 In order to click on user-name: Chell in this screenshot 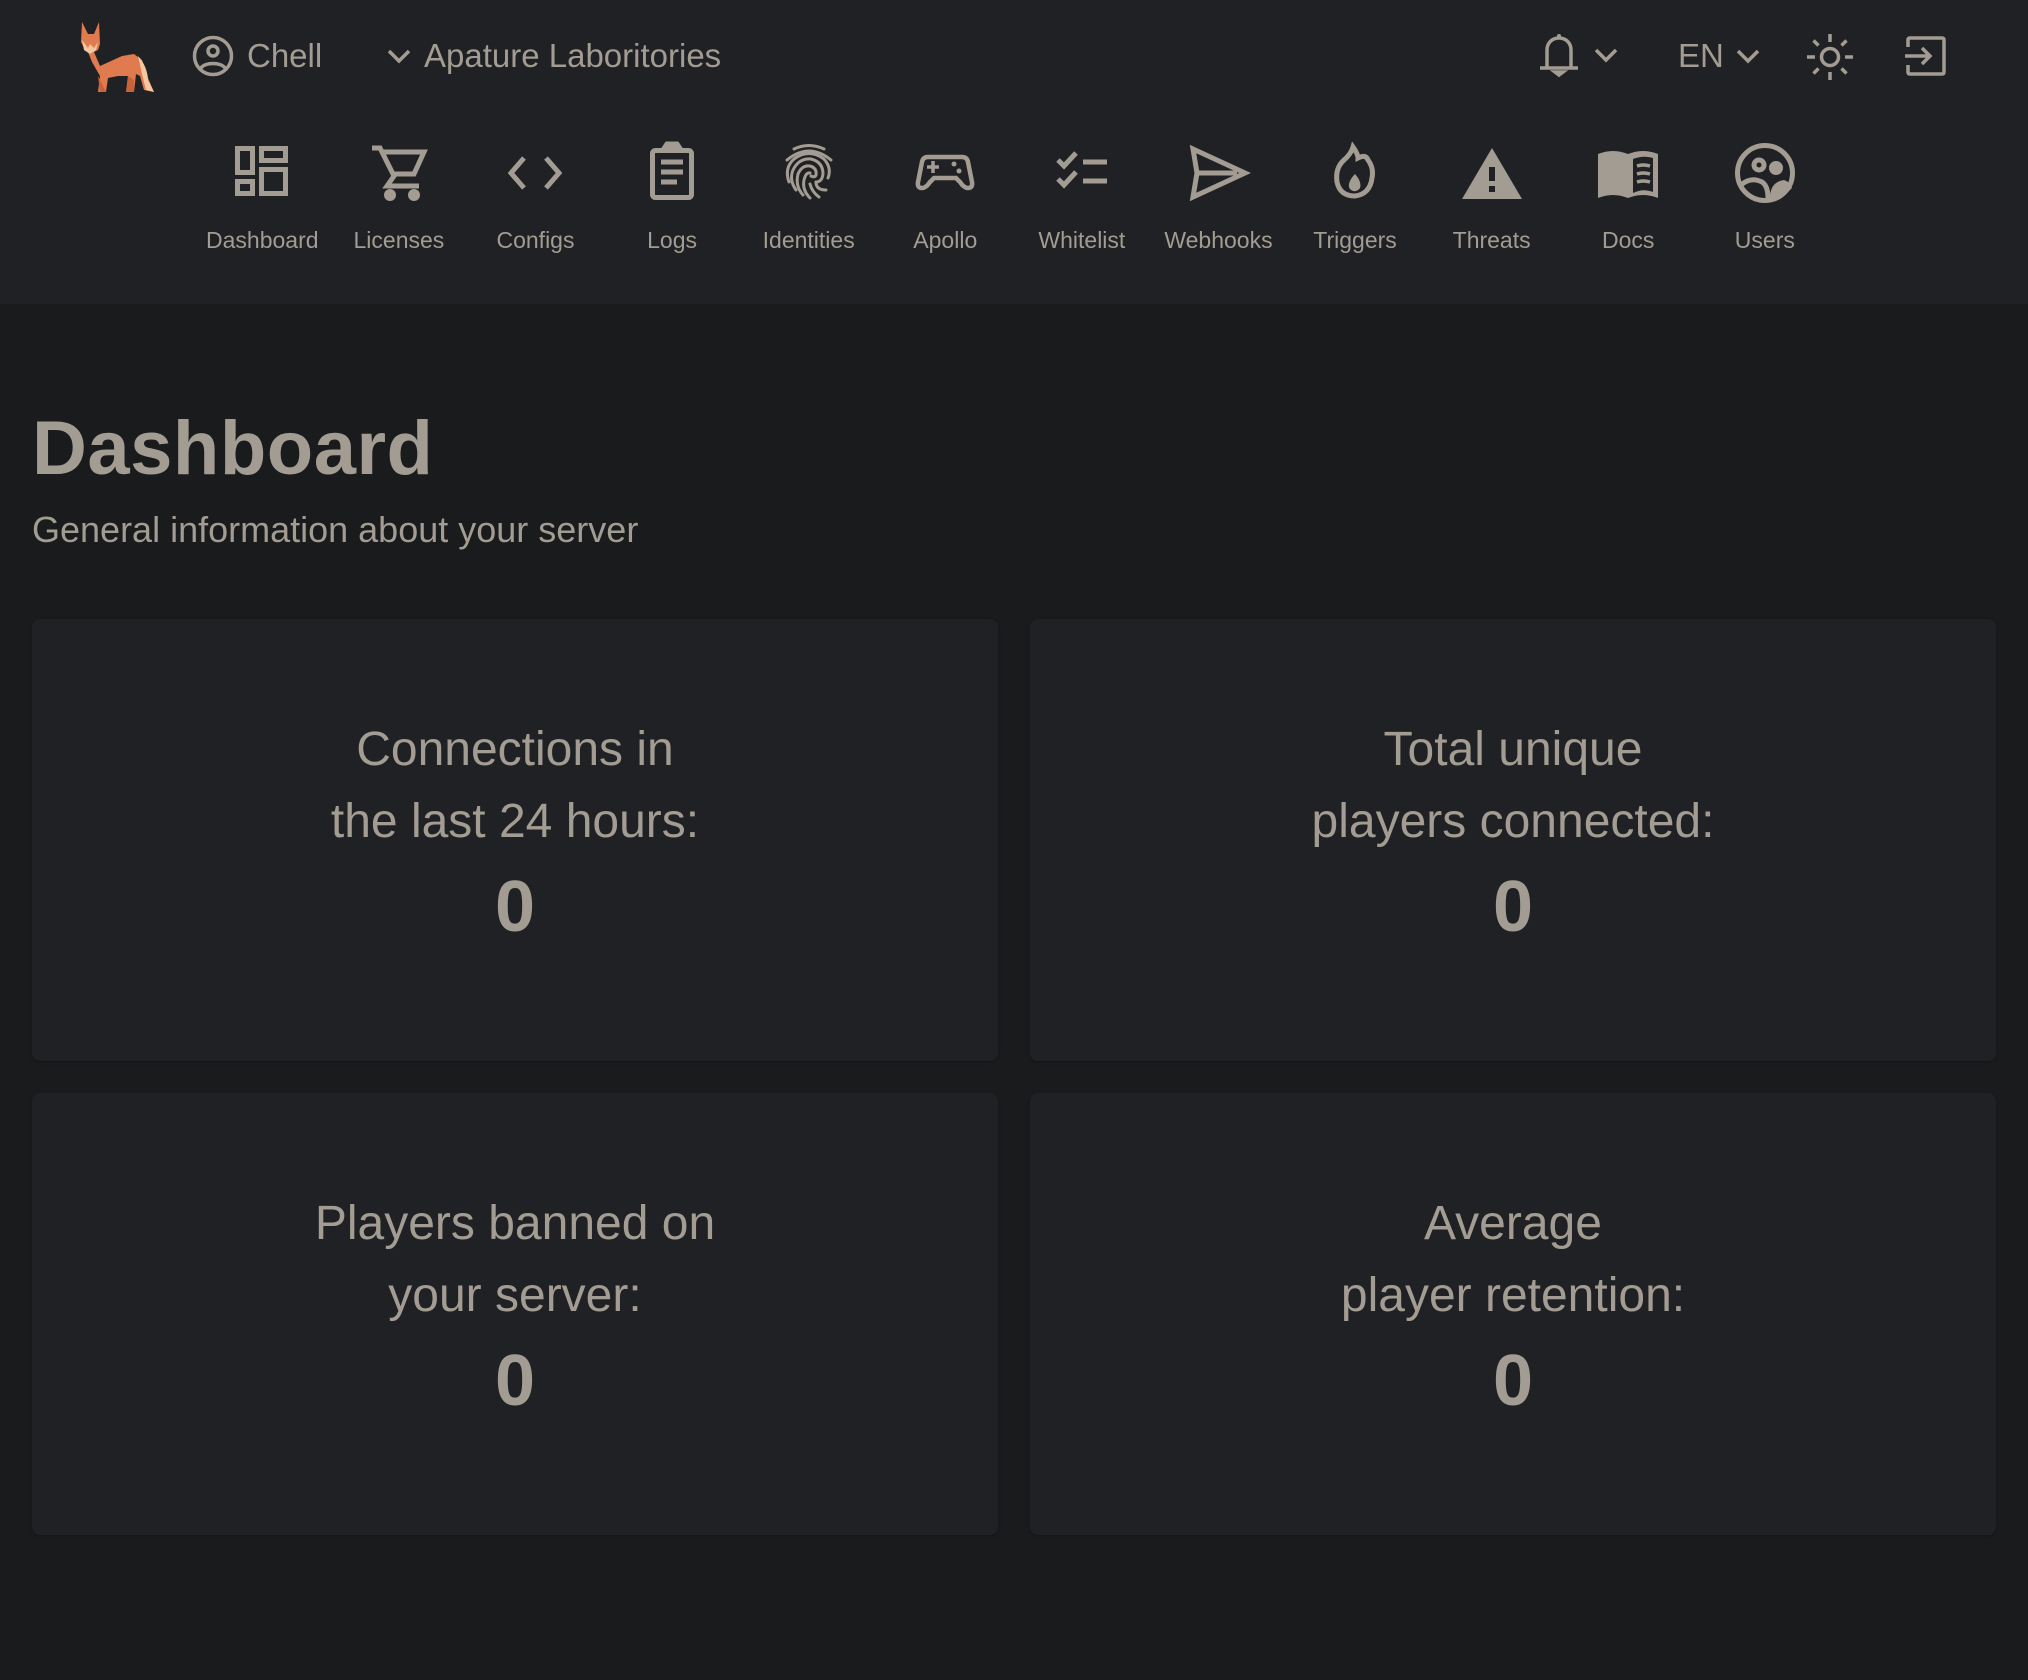, I will do `click(285, 55)`.